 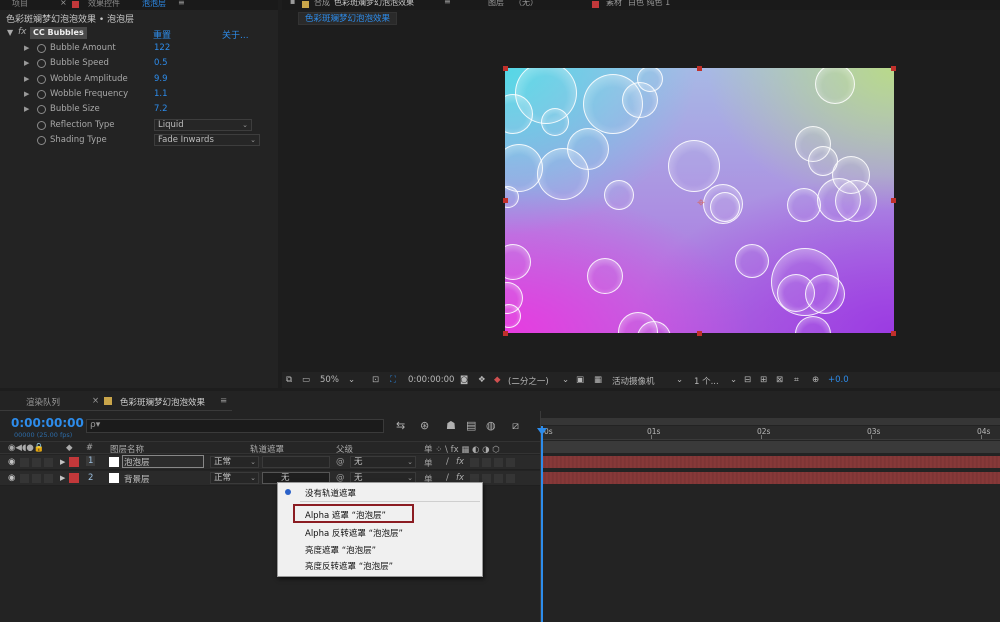 I want to click on tab-effect-controls-target: 泡泡层, so click(x=154, y=4).